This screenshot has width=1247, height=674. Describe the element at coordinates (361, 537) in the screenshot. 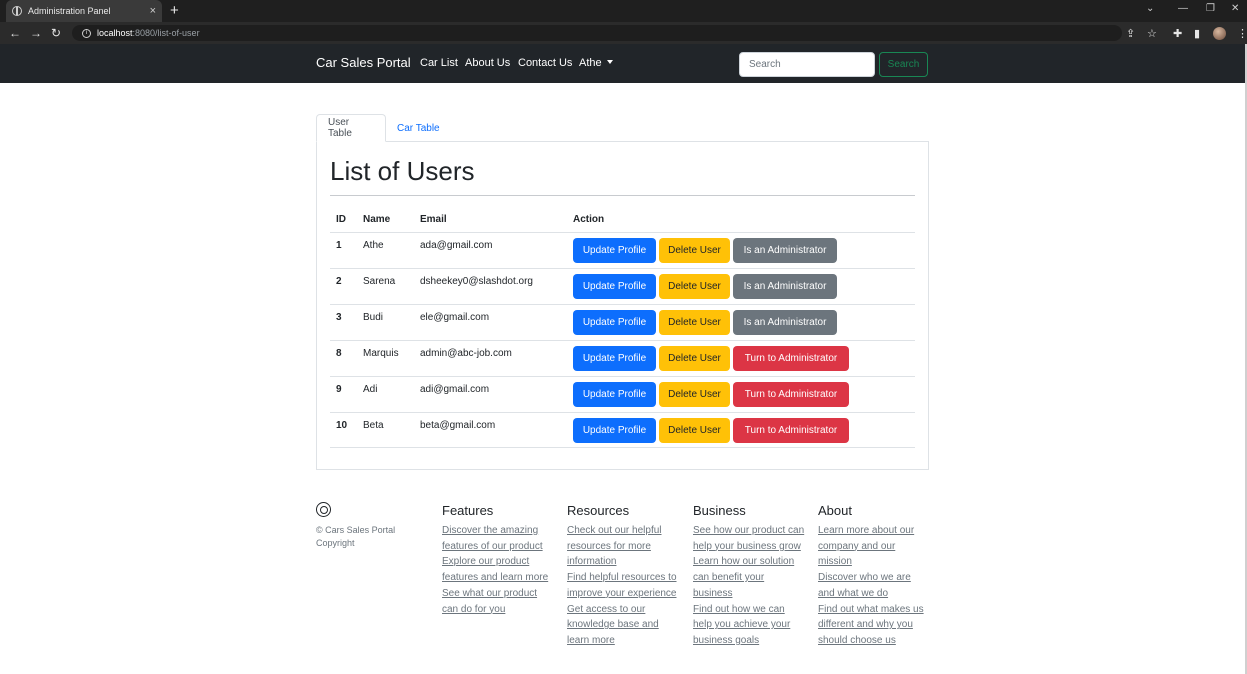

I see `footer-copyright: © Cars Sales Portal Copyright` at that location.